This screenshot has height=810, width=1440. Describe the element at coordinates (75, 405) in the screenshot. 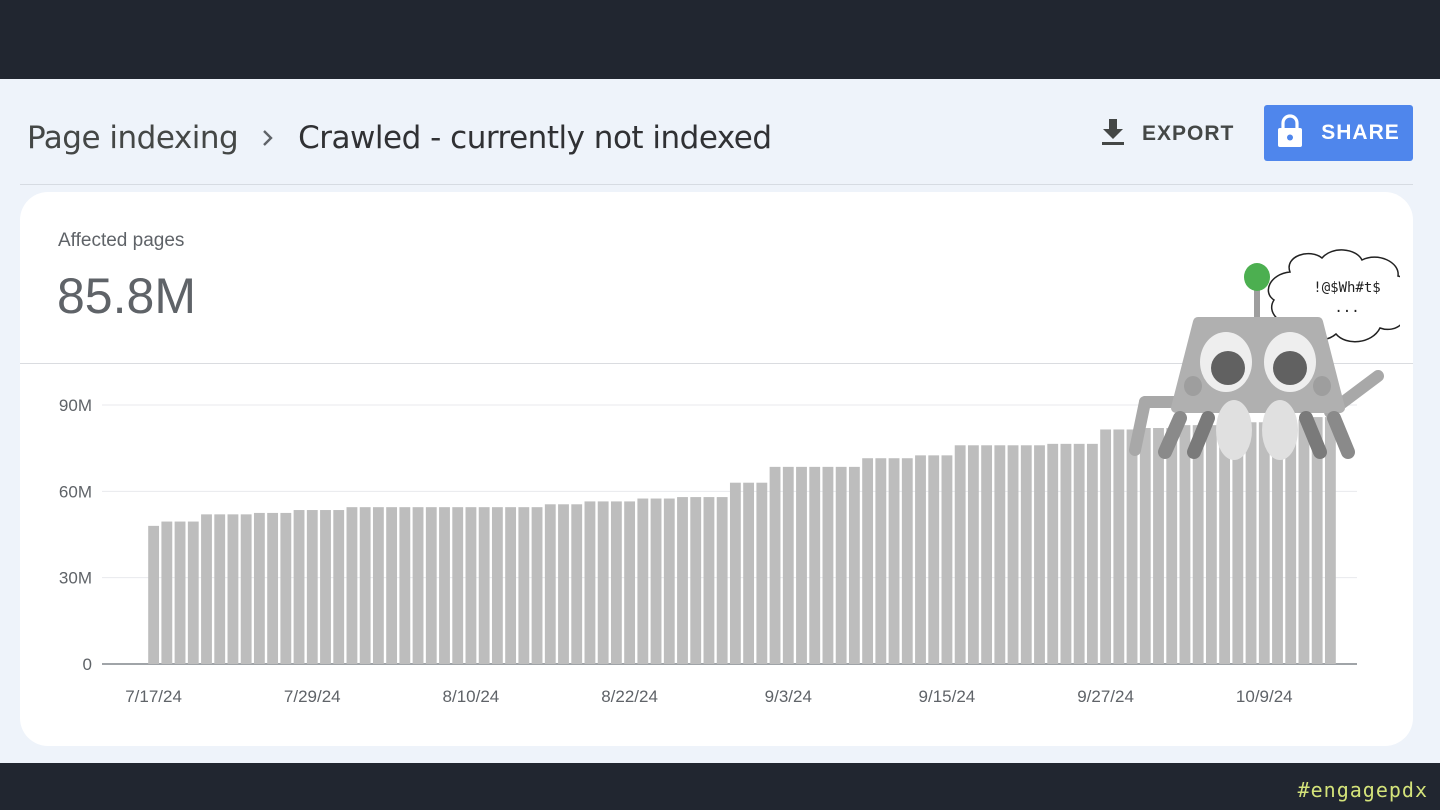

I see `y-tick-label: 90M` at that location.